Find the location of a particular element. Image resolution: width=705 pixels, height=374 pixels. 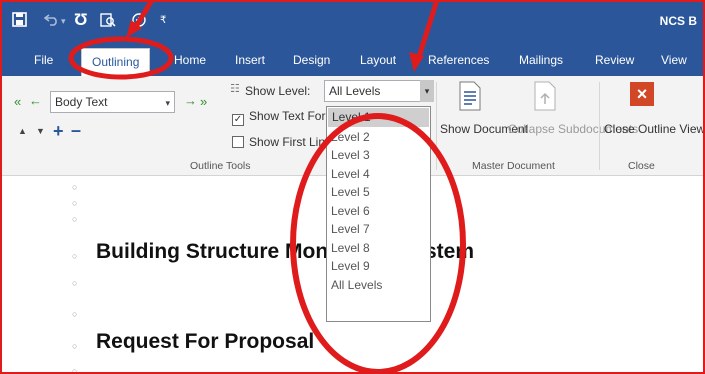

promote-to-heading-icon: « is located at coordinates (17, 101).